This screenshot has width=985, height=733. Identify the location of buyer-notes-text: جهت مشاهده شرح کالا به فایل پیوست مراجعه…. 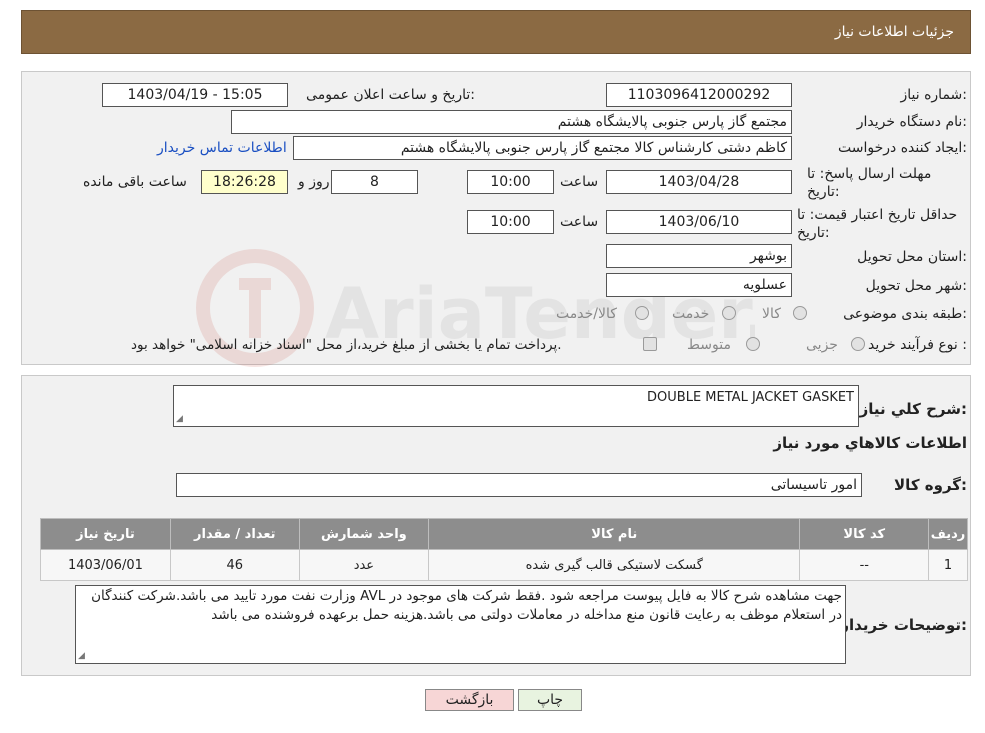
(466, 605).